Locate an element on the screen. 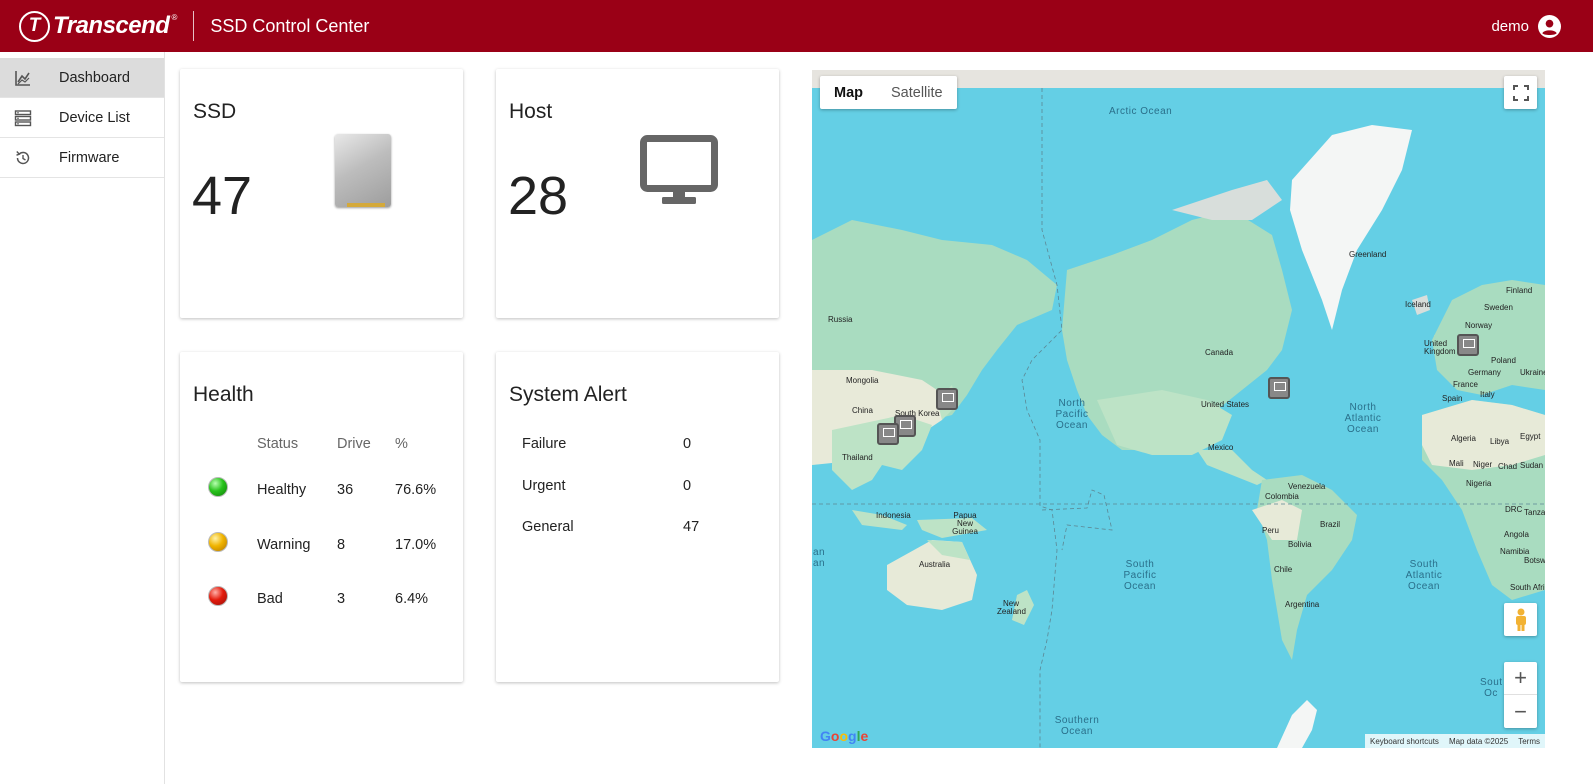  place-label: Nigeria is located at coordinates (1479, 483).